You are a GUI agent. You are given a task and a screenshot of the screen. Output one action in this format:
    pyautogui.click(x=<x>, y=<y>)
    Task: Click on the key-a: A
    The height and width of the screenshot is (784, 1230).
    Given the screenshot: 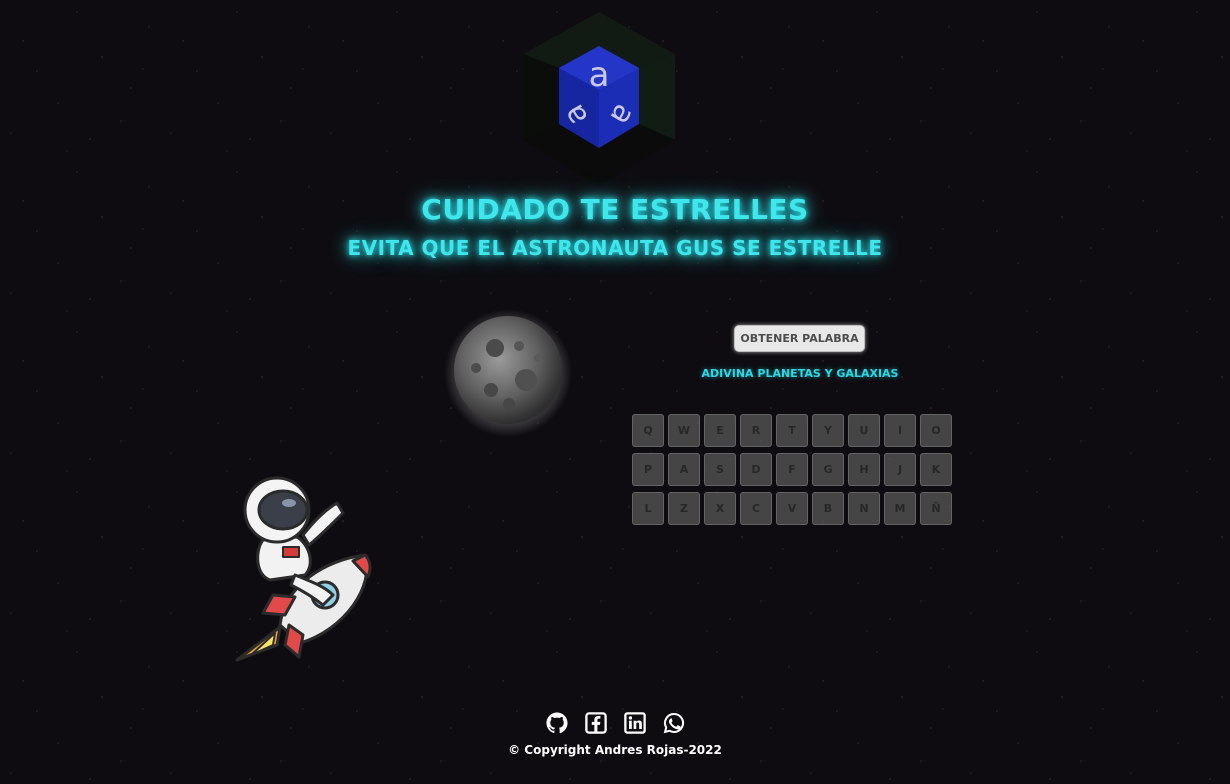 What is the action you would take?
    pyautogui.click(x=684, y=469)
    